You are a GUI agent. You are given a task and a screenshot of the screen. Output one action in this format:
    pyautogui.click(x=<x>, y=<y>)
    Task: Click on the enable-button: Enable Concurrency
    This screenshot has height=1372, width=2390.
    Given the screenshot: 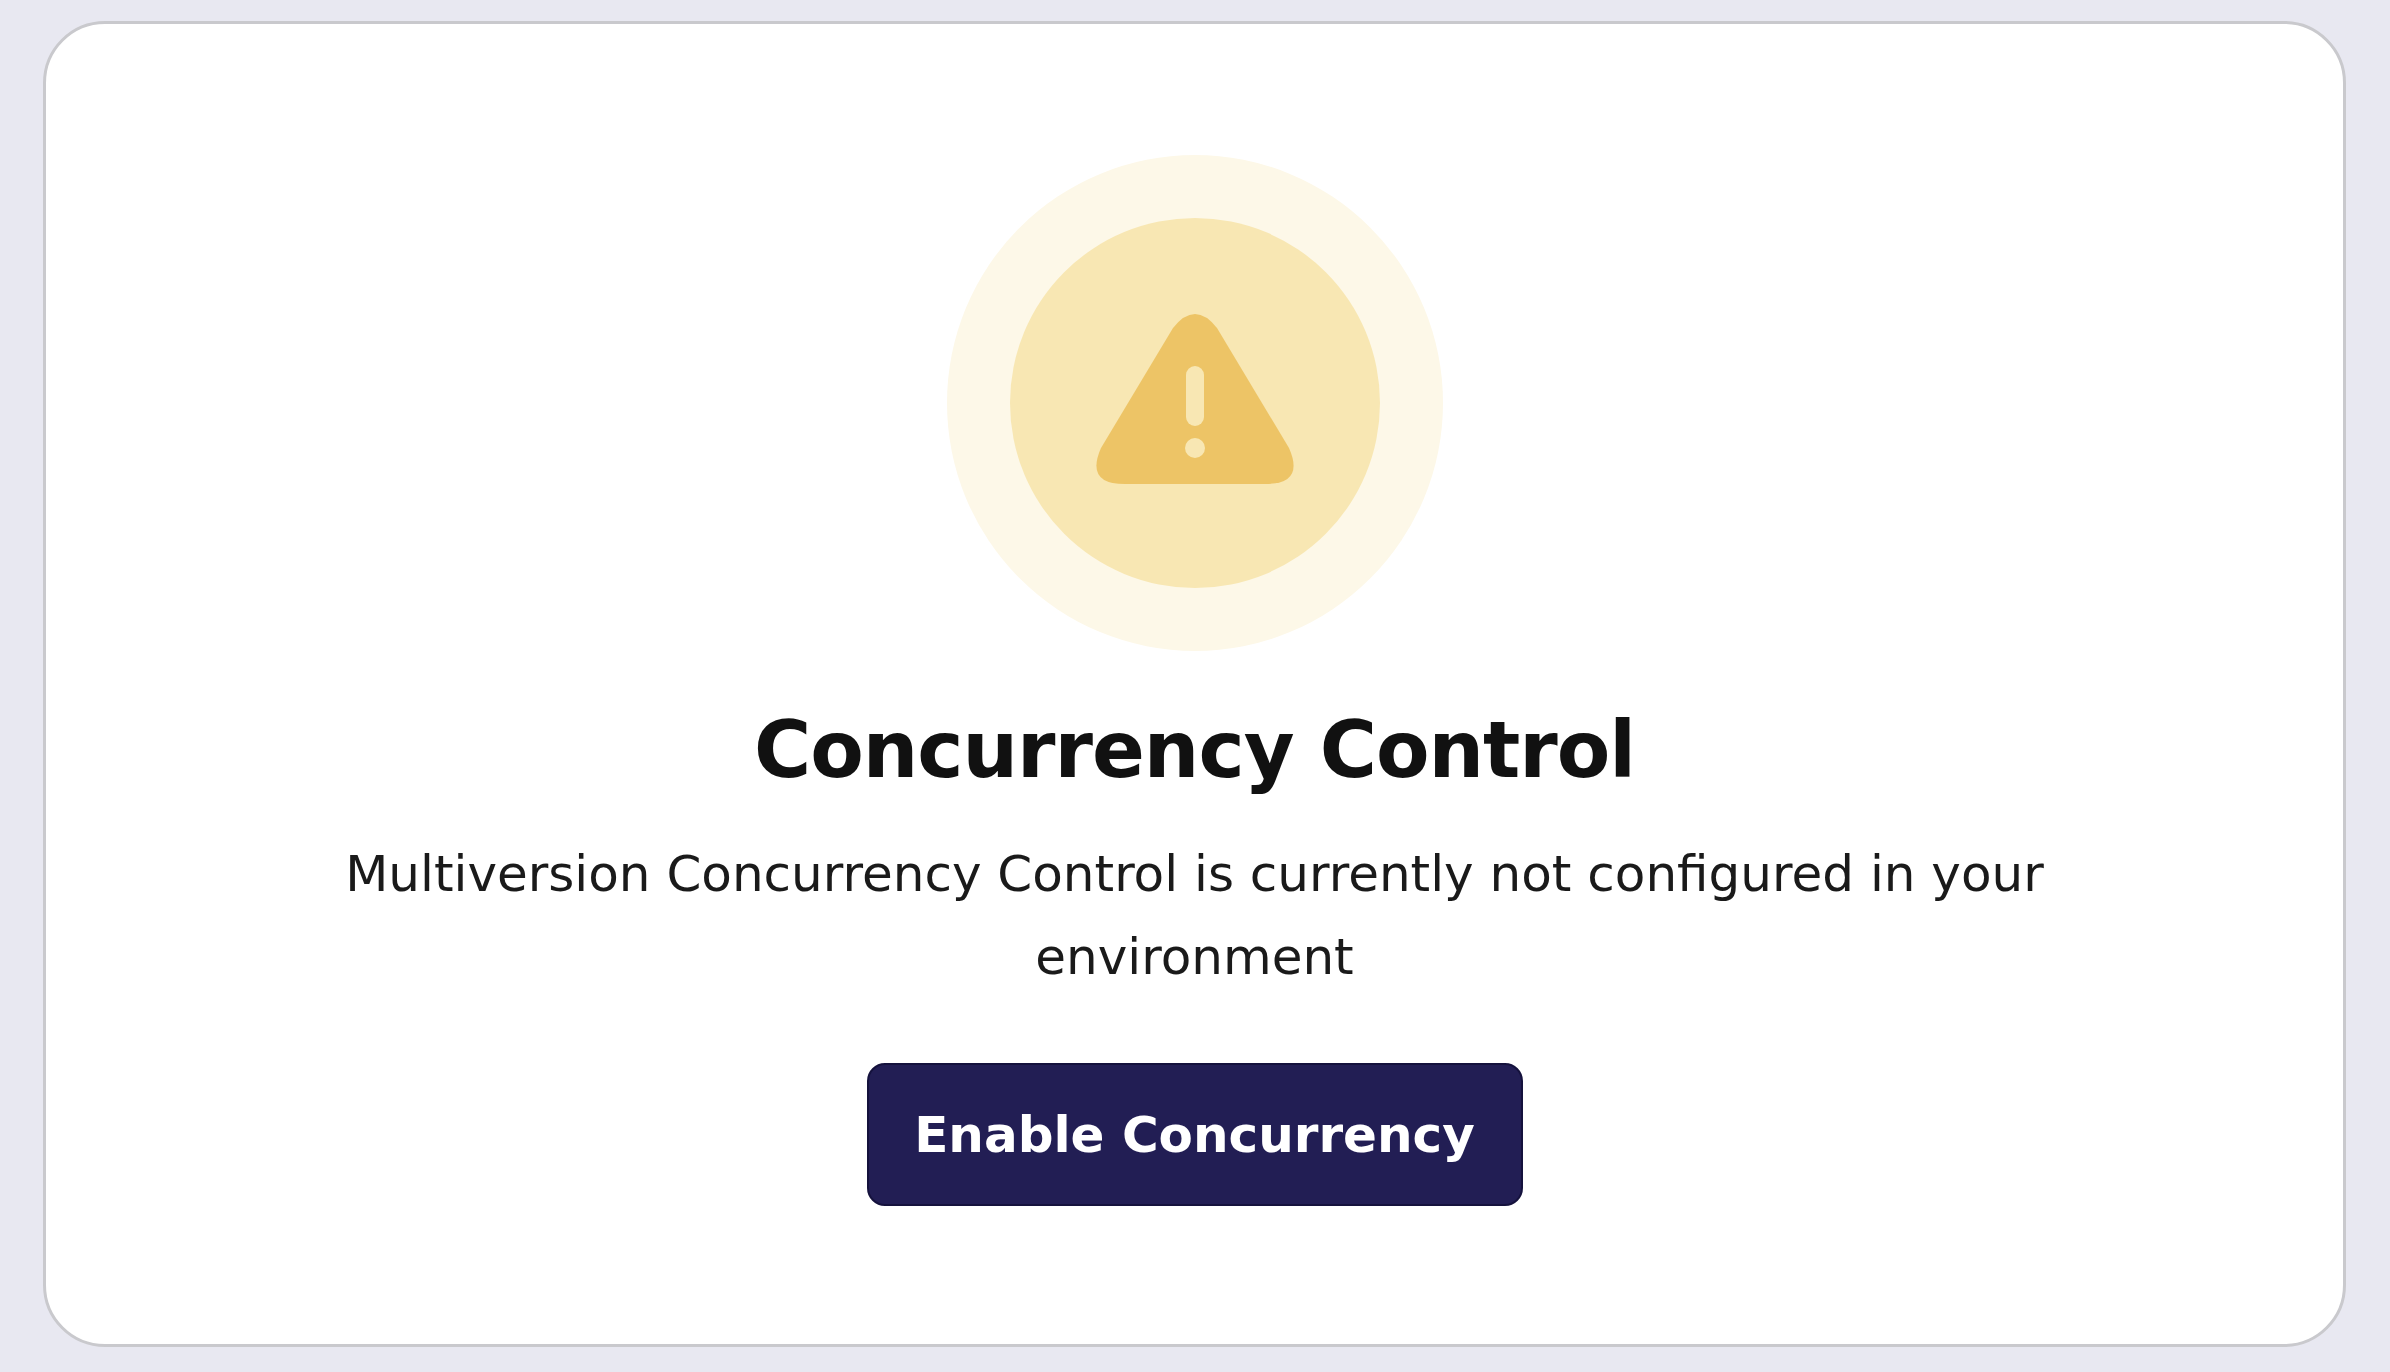 What is the action you would take?
    pyautogui.click(x=1194, y=1134)
    